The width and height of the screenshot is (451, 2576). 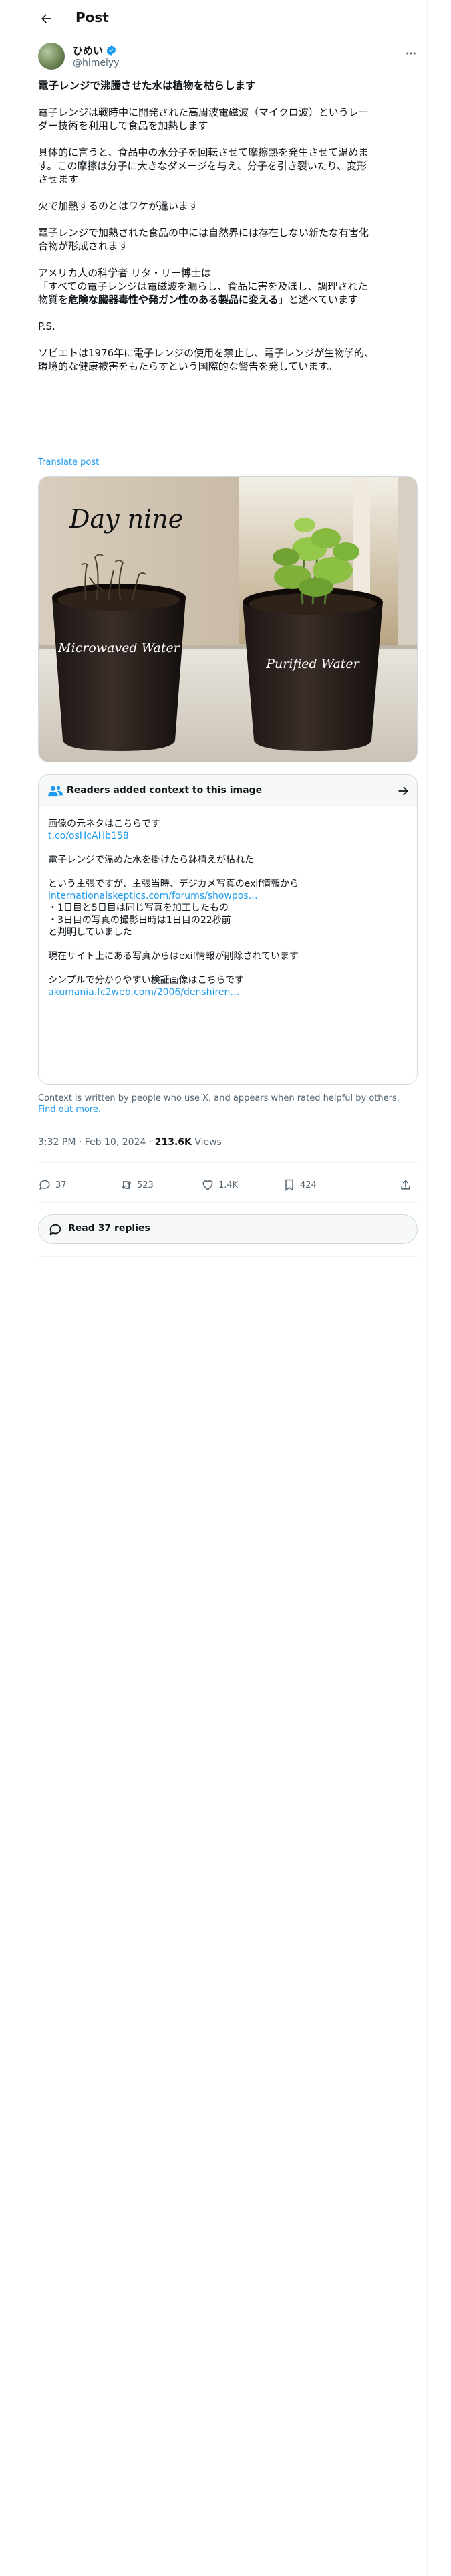 I want to click on repost-icon, so click(x=126, y=1185).